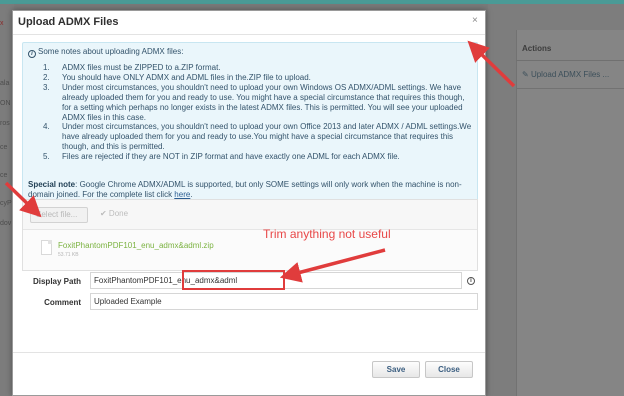 The image size is (624, 396). What do you see at coordinates (46, 77) in the screenshot?
I see `list-number: 2.` at bounding box center [46, 77].